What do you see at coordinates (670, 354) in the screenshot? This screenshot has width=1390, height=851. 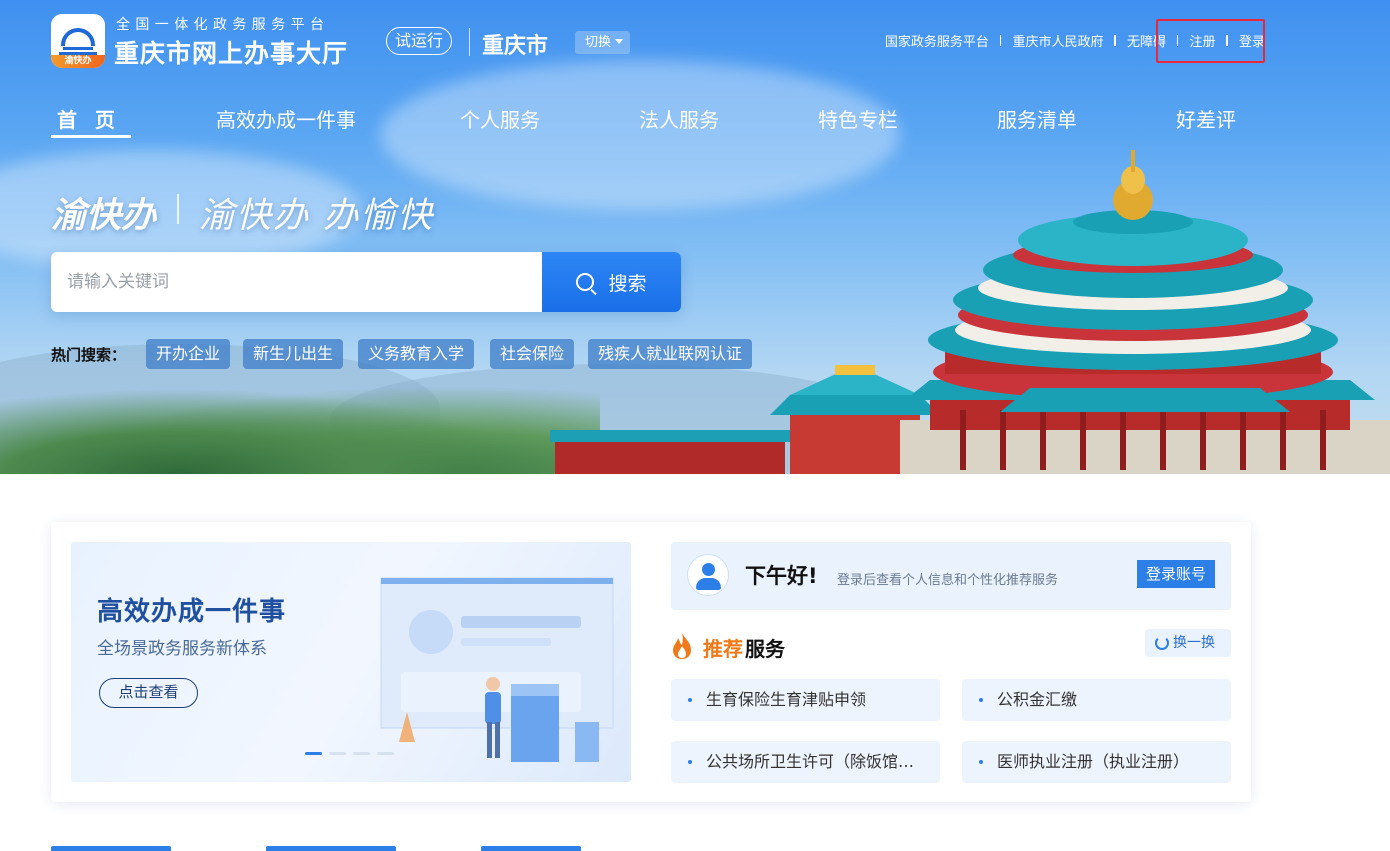 I see `hot-tag-disabled-employment: 残疾人就业联网认证` at bounding box center [670, 354].